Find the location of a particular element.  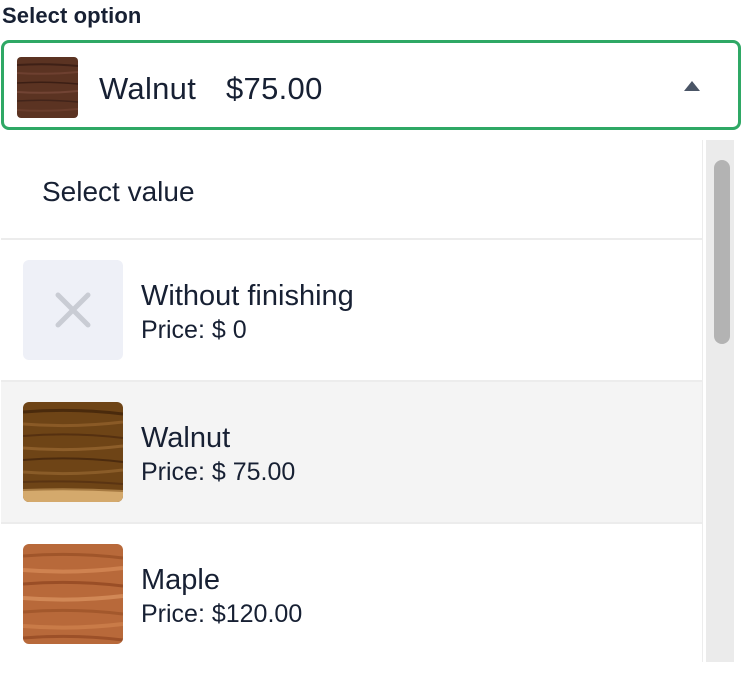

option-price: Price: $ 75.00 is located at coordinates (218, 472).